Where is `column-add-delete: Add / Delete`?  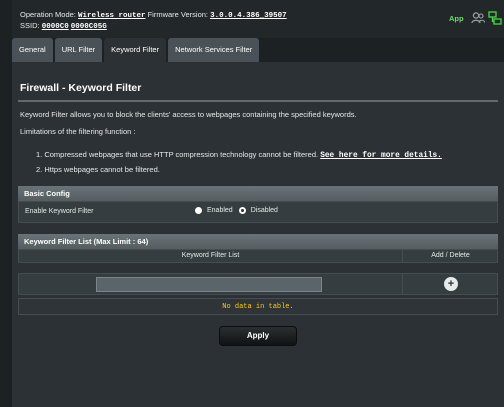
column-add-delete: Add / Delete is located at coordinates (450, 255).